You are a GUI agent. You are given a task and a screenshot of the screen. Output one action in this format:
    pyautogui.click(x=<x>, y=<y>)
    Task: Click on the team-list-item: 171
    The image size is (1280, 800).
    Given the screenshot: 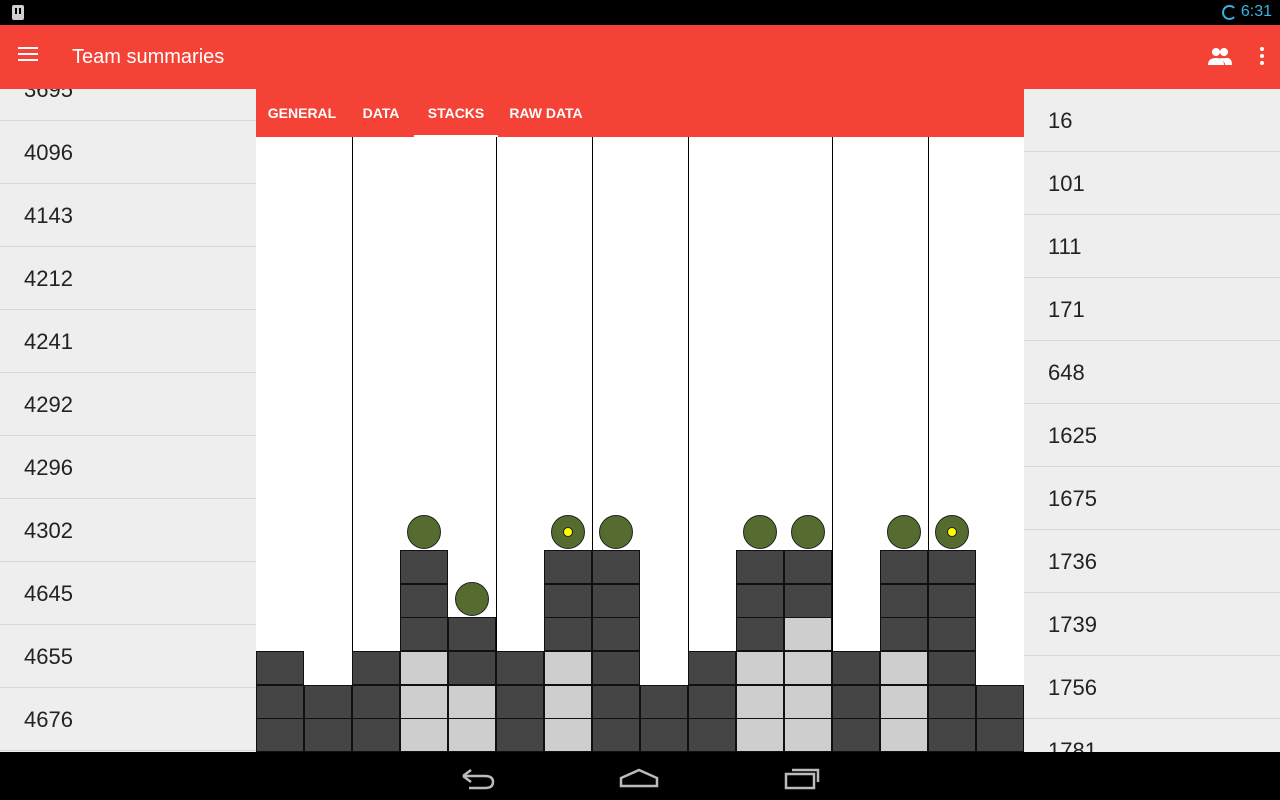 What is the action you would take?
    pyautogui.click(x=1152, y=309)
    